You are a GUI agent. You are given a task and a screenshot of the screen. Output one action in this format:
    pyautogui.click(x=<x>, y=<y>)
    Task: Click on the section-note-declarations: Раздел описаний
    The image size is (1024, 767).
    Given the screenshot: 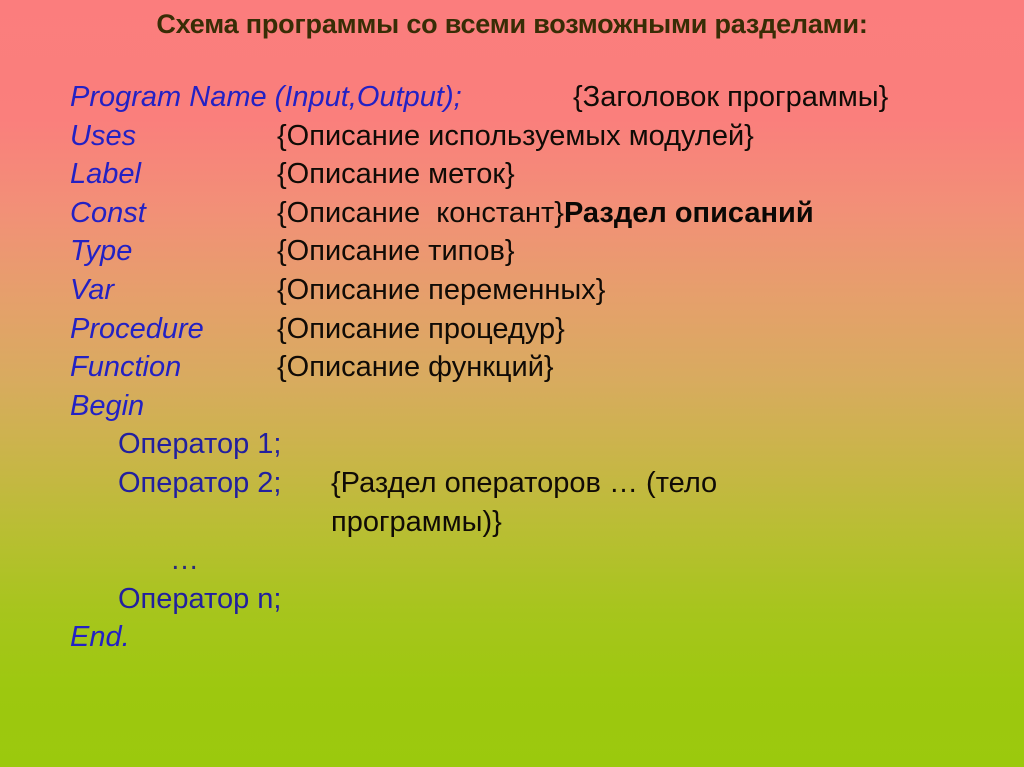 What is the action you would take?
    pyautogui.click(x=688, y=212)
    